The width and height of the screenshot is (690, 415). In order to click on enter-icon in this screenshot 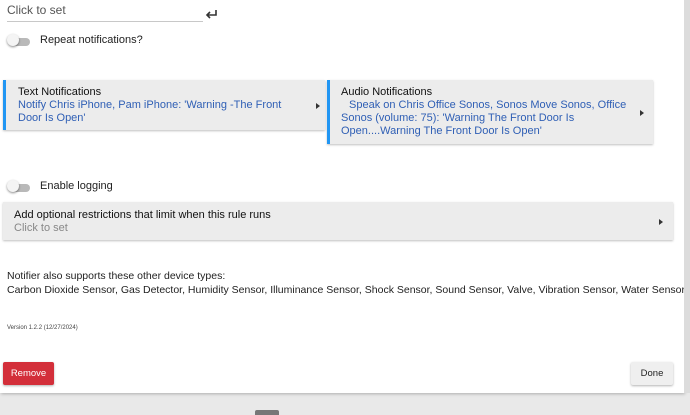, I will do `click(212, 15)`.